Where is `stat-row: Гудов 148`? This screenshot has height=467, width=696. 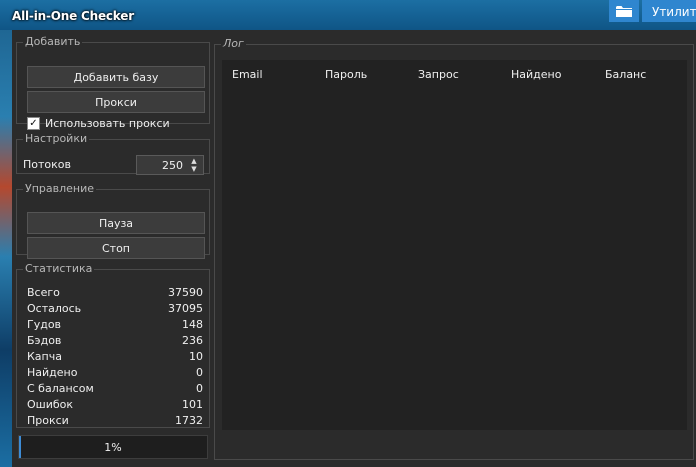
stat-row: Гудов 148 is located at coordinates (115, 326).